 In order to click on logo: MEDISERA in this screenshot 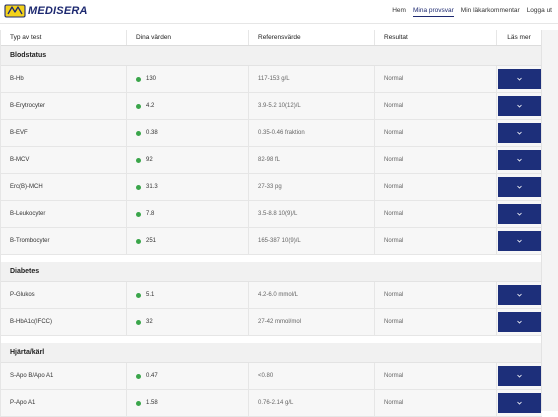, I will do `click(46, 11)`.